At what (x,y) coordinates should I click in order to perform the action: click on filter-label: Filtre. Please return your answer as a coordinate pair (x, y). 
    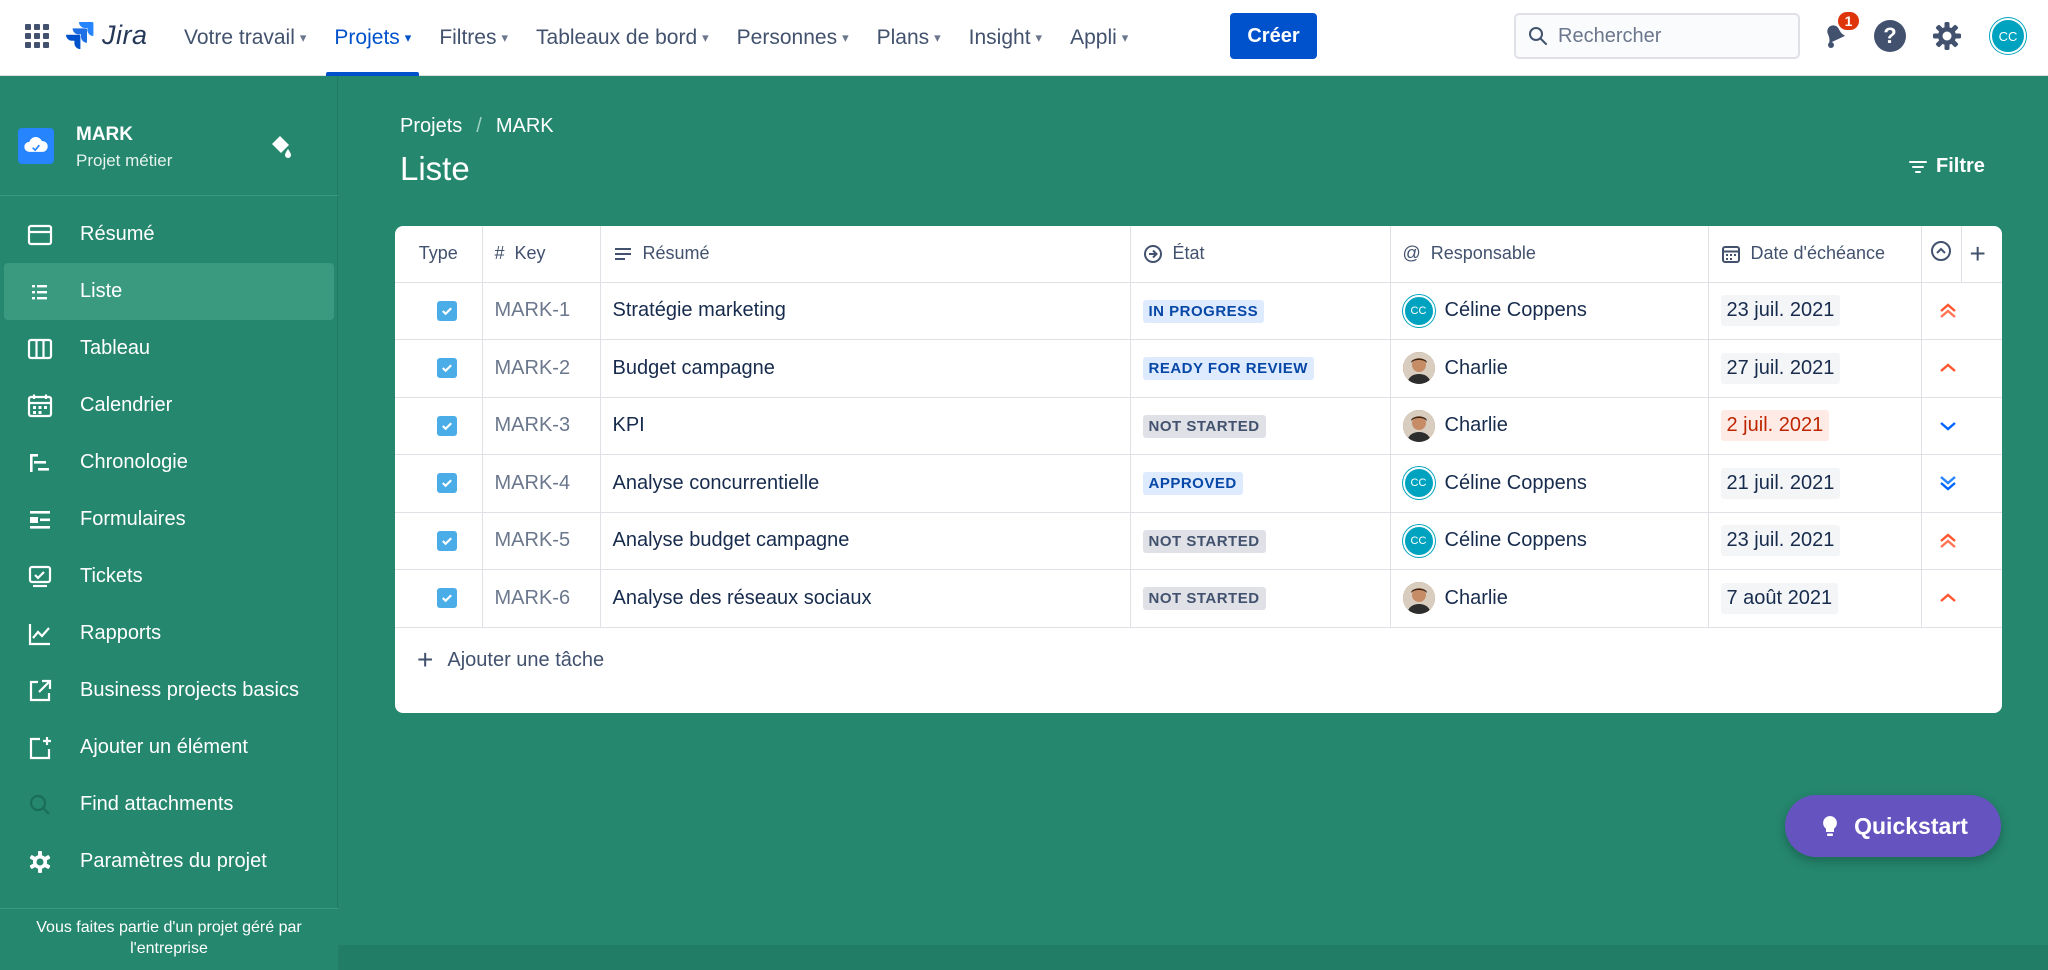
    Looking at the image, I should click on (1960, 166).